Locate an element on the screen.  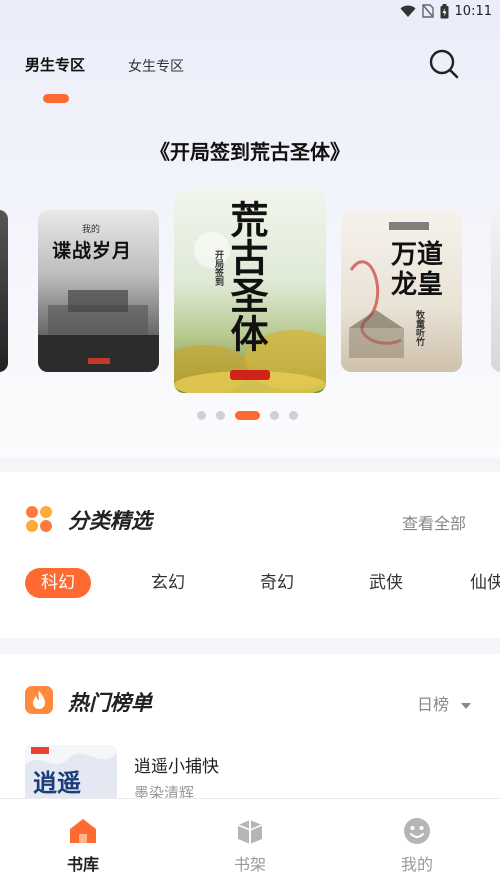
battery-icon is located at coordinates (444, 10).